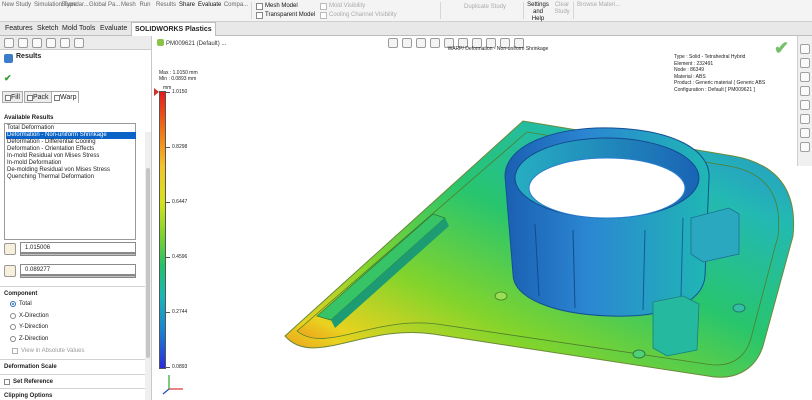  I want to click on file-explorer-icon, so click(805, 91).